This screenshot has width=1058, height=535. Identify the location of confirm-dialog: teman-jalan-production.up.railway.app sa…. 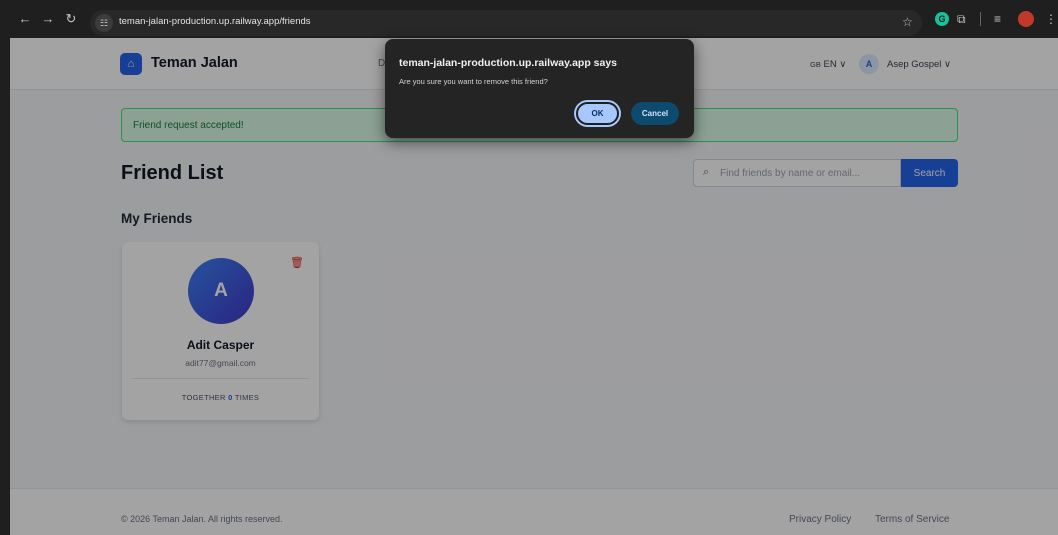
(539, 88).